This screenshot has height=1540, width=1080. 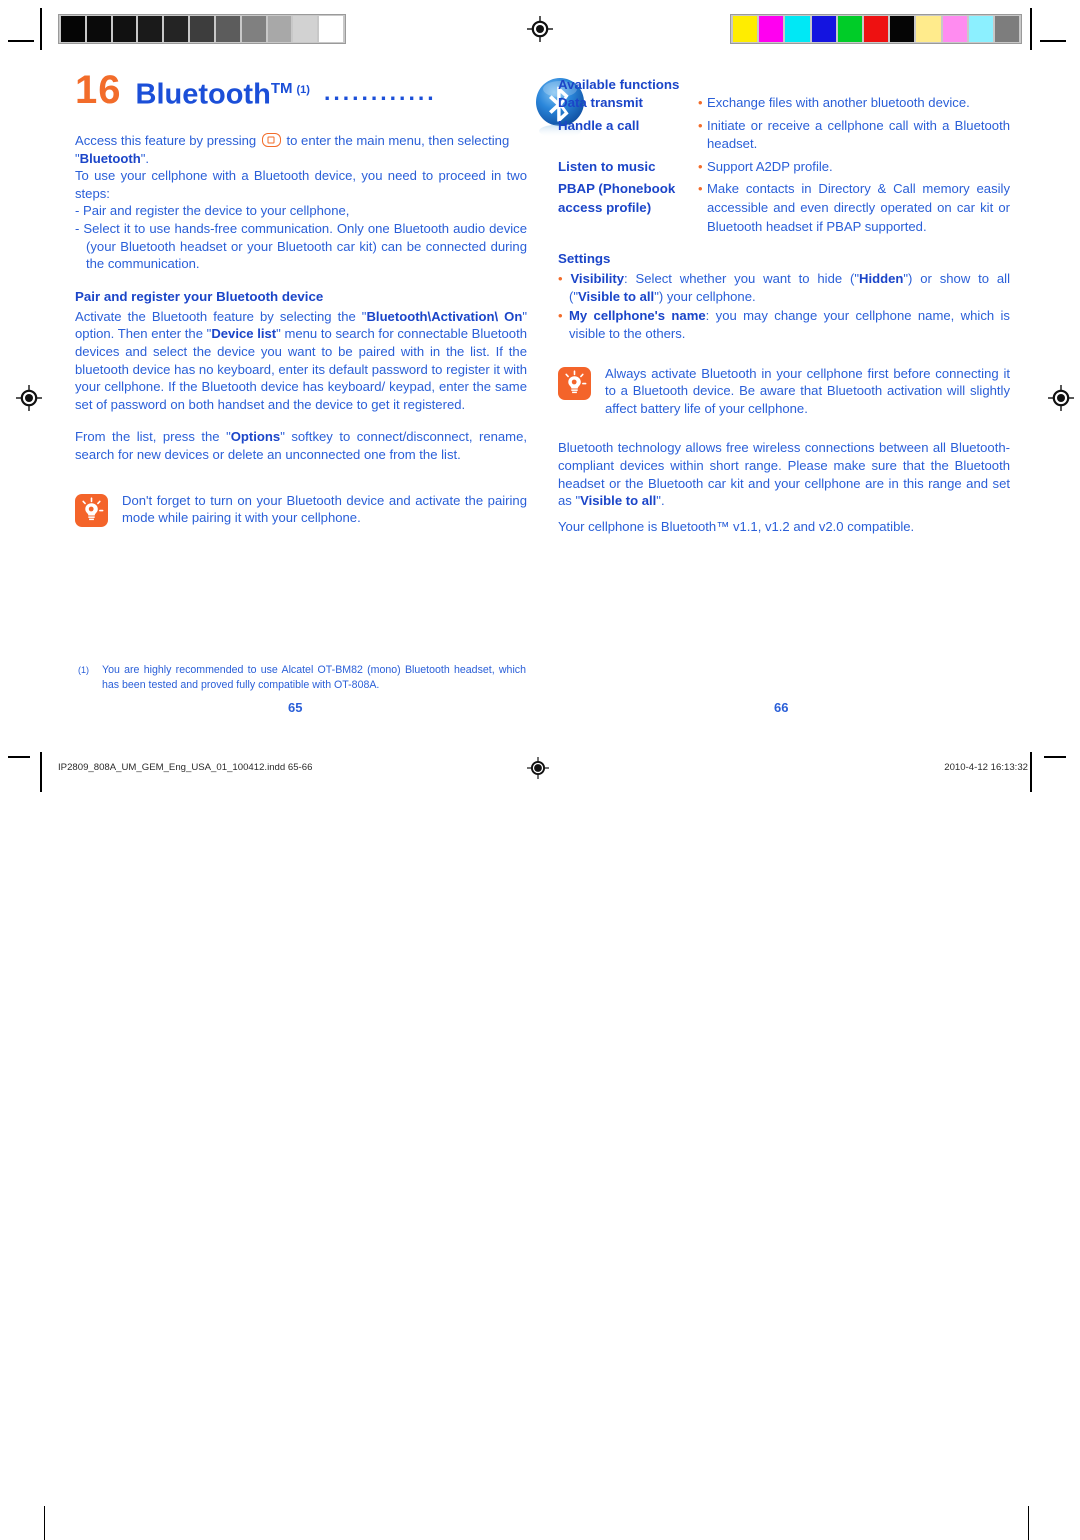 I want to click on chapter-number: 16, so click(x=98, y=90).